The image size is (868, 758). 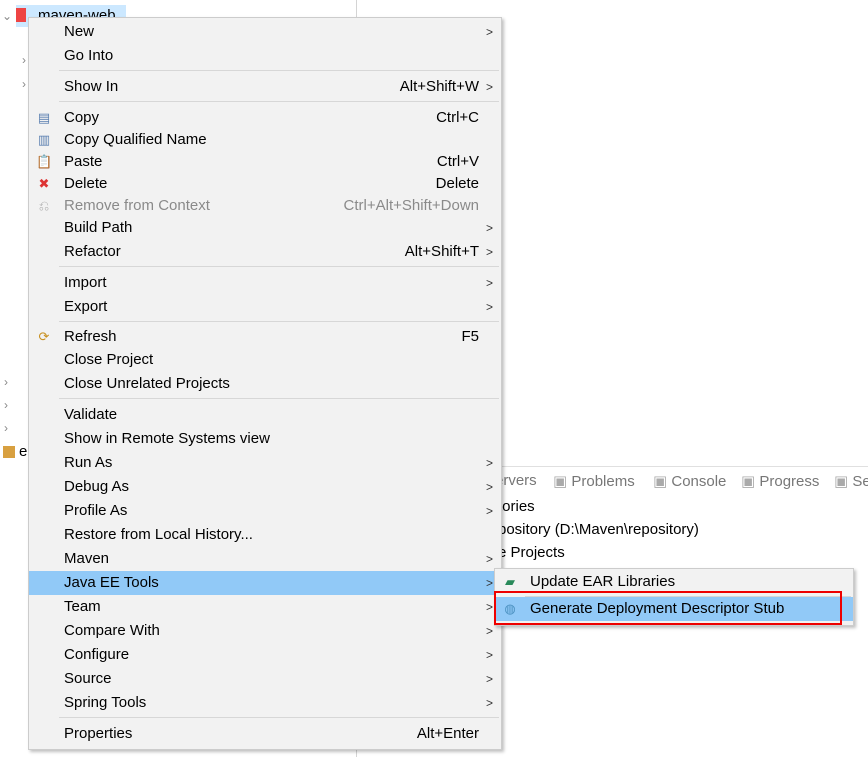 I want to click on menu-item-compare-with: Compare With >, so click(x=265, y=631).